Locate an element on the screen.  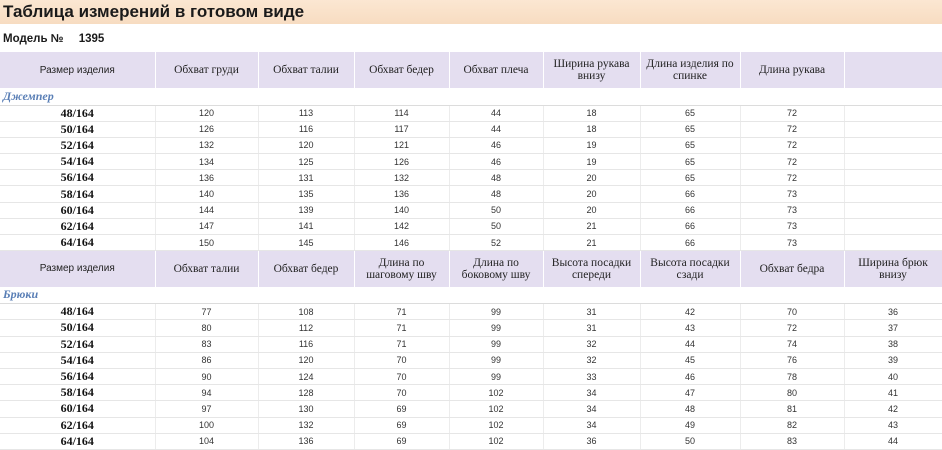
value-cell: 44 is located at coordinates (496, 113).